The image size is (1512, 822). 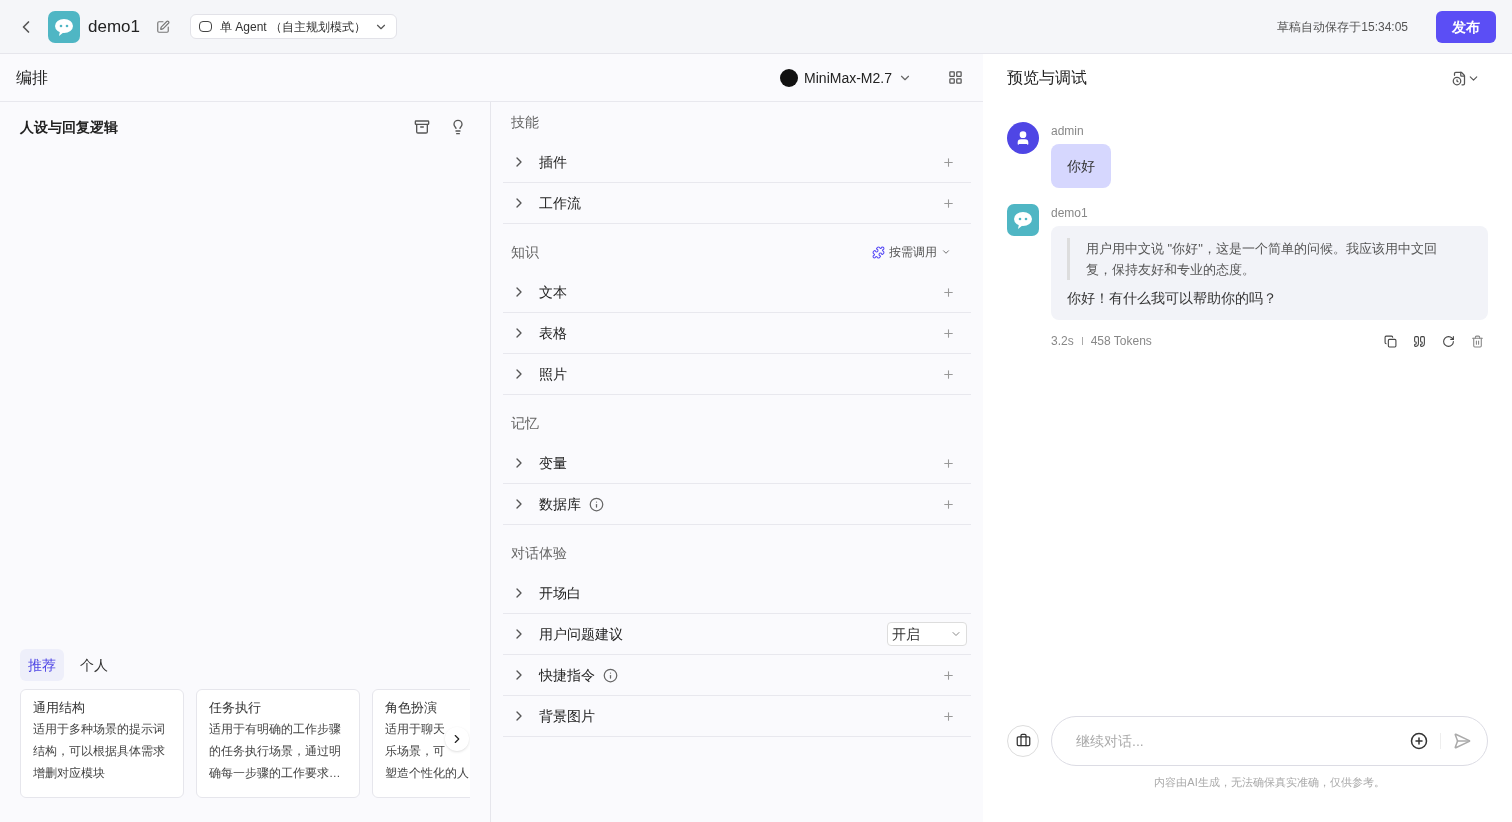 I want to click on template-tab: 推荐, so click(x=42, y=665).